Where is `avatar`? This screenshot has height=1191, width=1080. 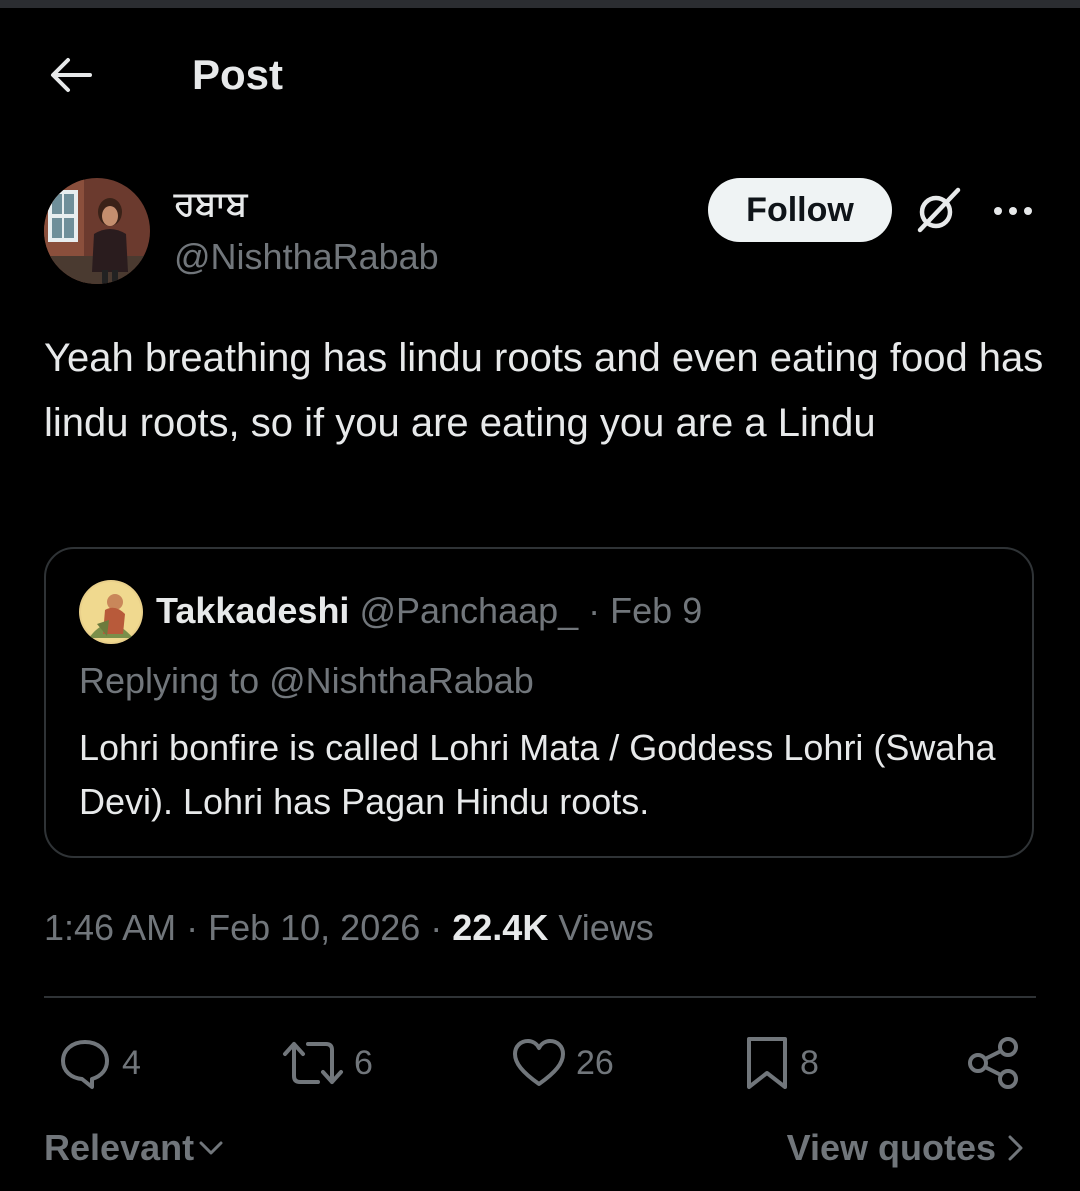 avatar is located at coordinates (97, 231).